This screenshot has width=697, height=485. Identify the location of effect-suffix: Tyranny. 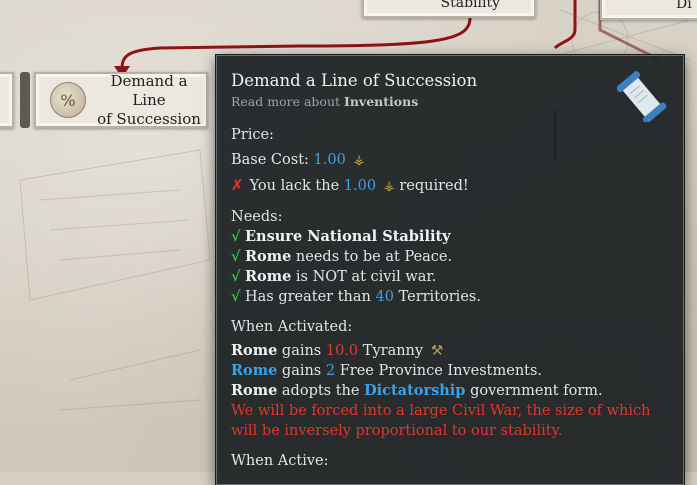
(393, 351).